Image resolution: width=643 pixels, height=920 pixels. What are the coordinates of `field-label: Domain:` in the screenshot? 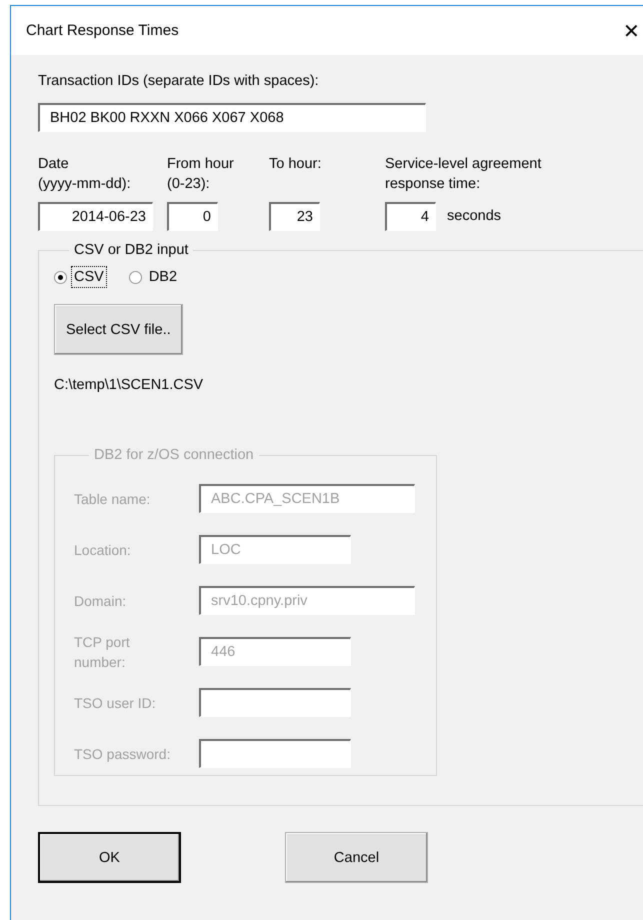 It's located at (101, 601).